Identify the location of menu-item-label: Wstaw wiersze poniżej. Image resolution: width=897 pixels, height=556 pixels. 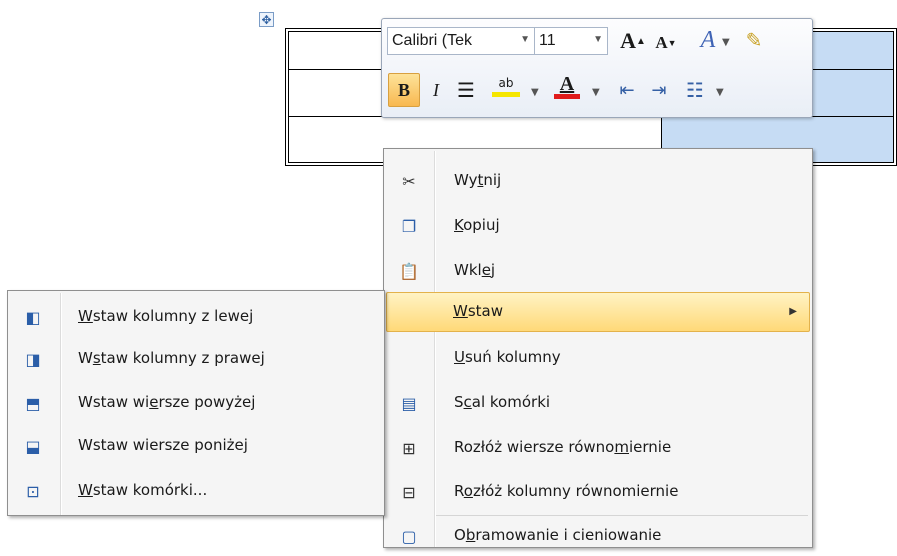
(163, 445).